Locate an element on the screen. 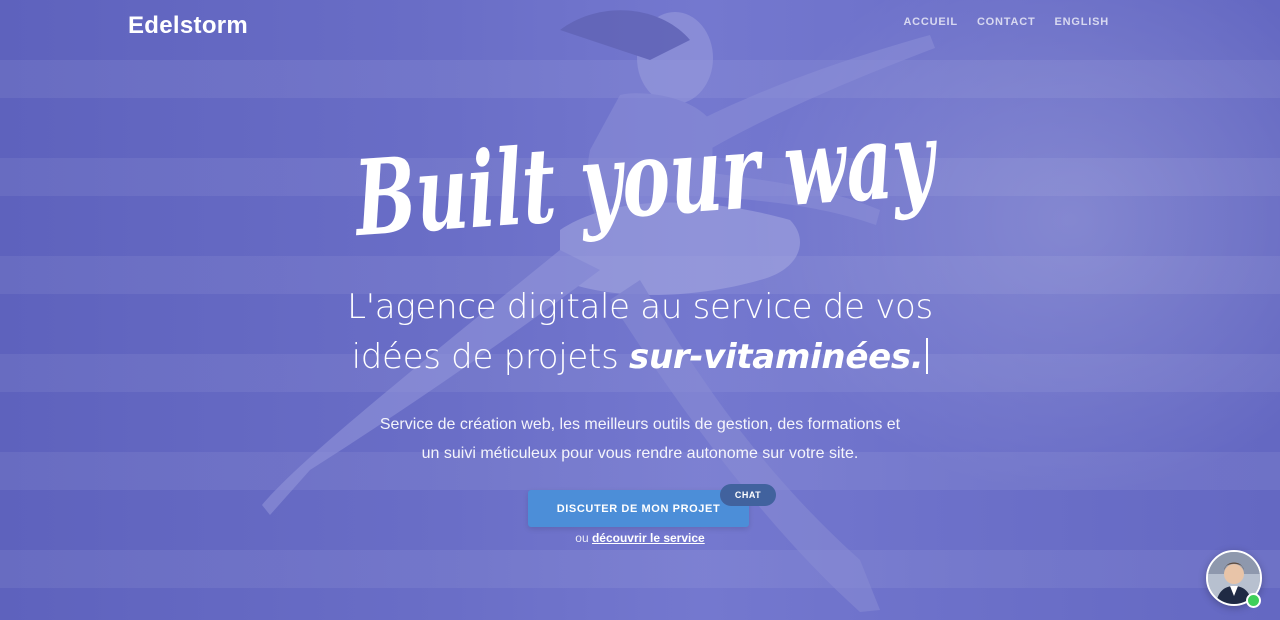 Image resolution: width=1280 pixels, height=620 pixels. nav-item-accueil: ACCUEIL is located at coordinates (930, 22).